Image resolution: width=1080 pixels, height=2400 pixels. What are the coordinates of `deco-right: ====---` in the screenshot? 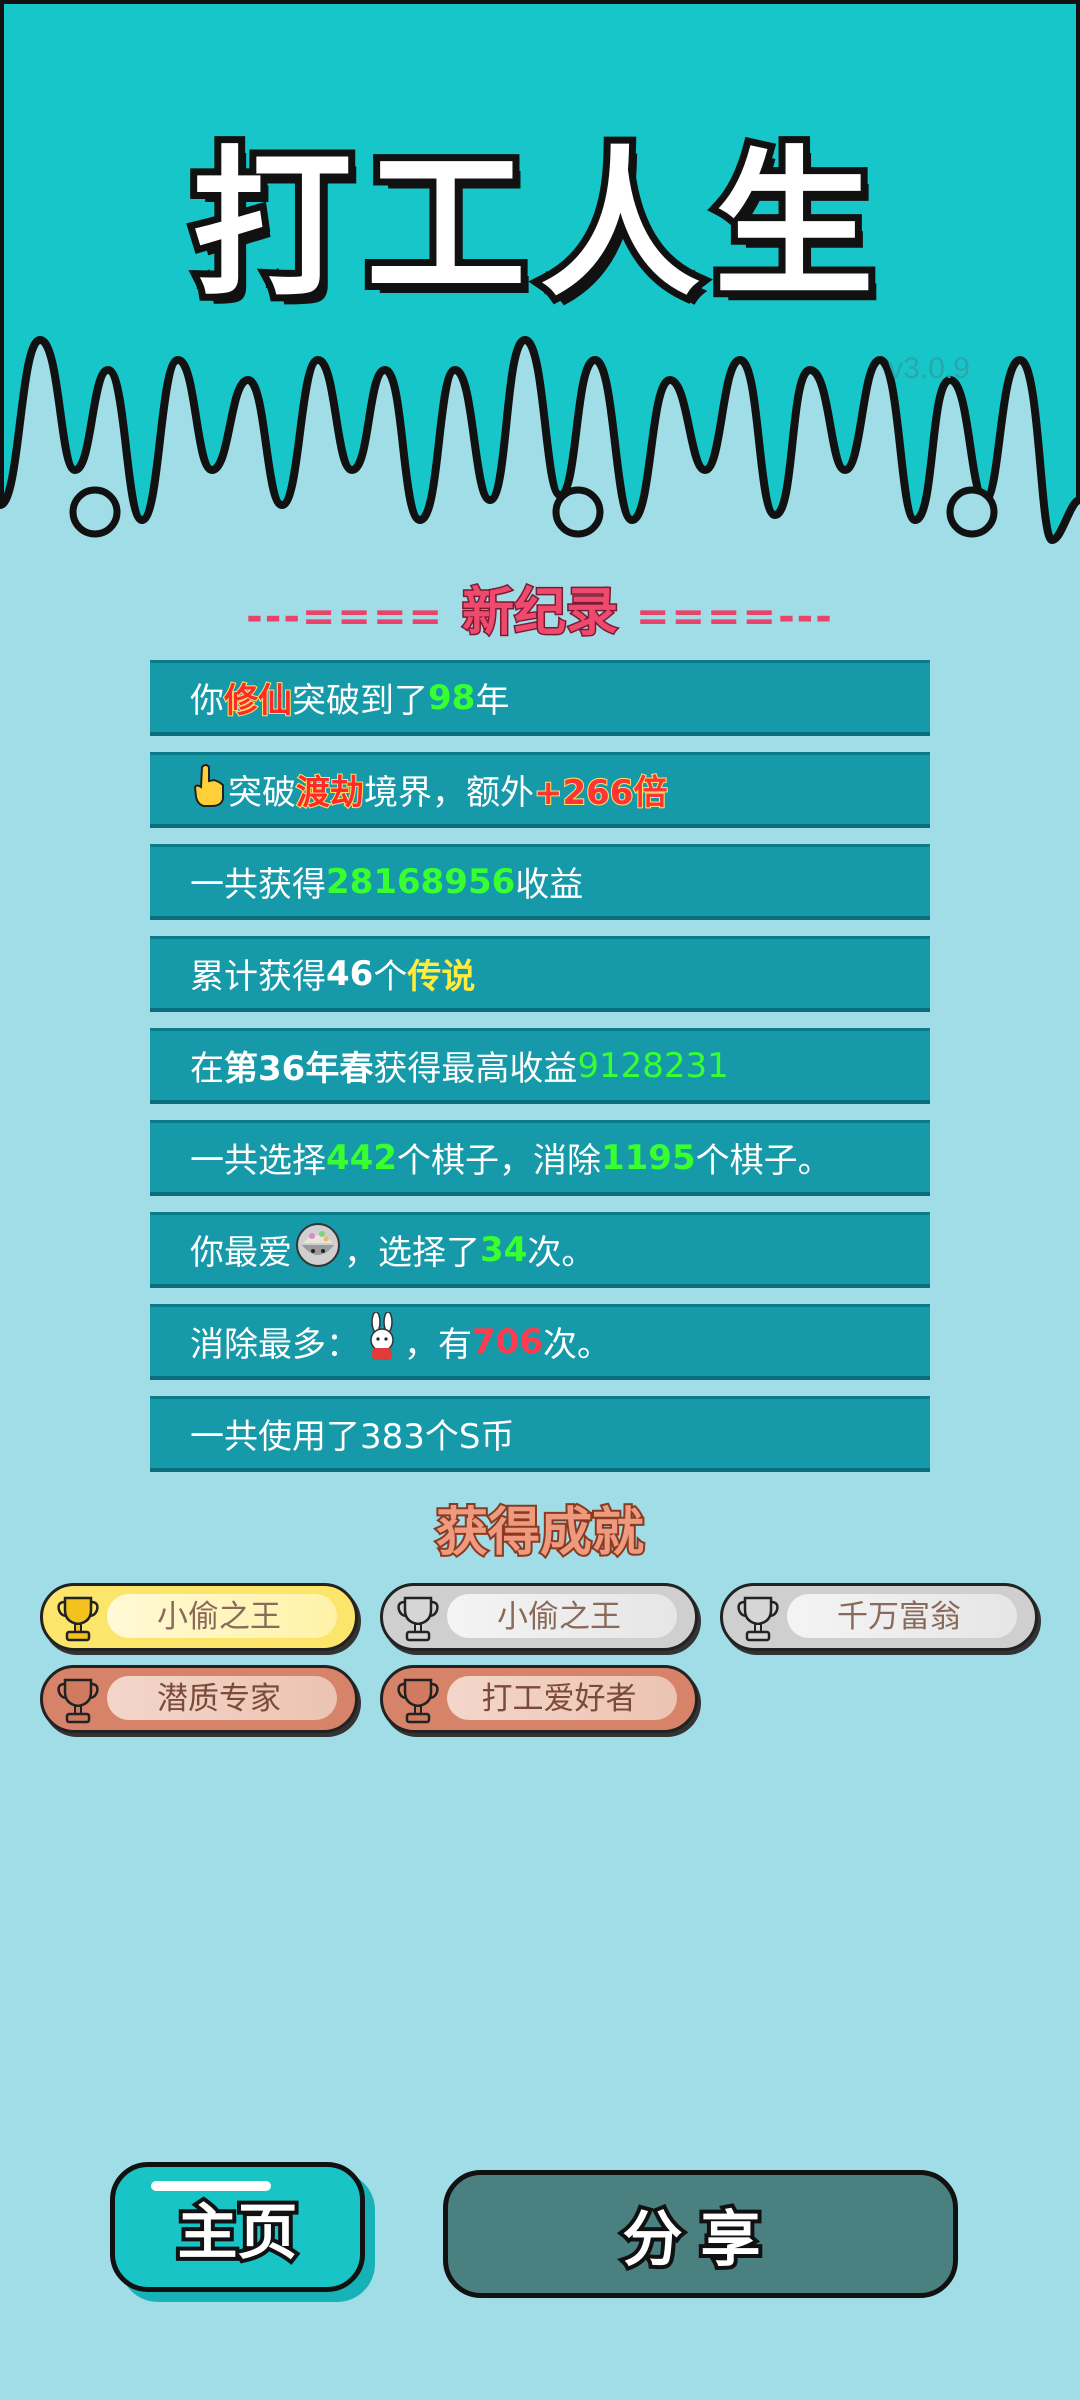 It's located at (735, 617).